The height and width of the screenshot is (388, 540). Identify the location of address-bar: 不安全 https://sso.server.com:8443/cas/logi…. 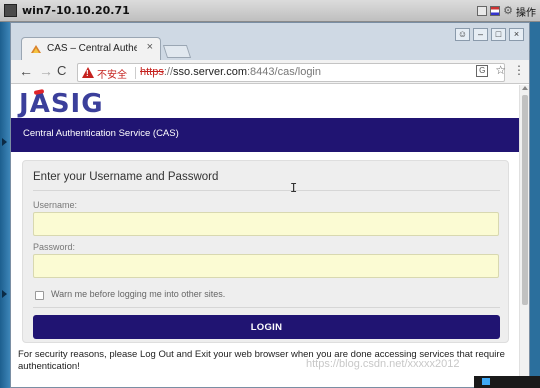
(291, 72).